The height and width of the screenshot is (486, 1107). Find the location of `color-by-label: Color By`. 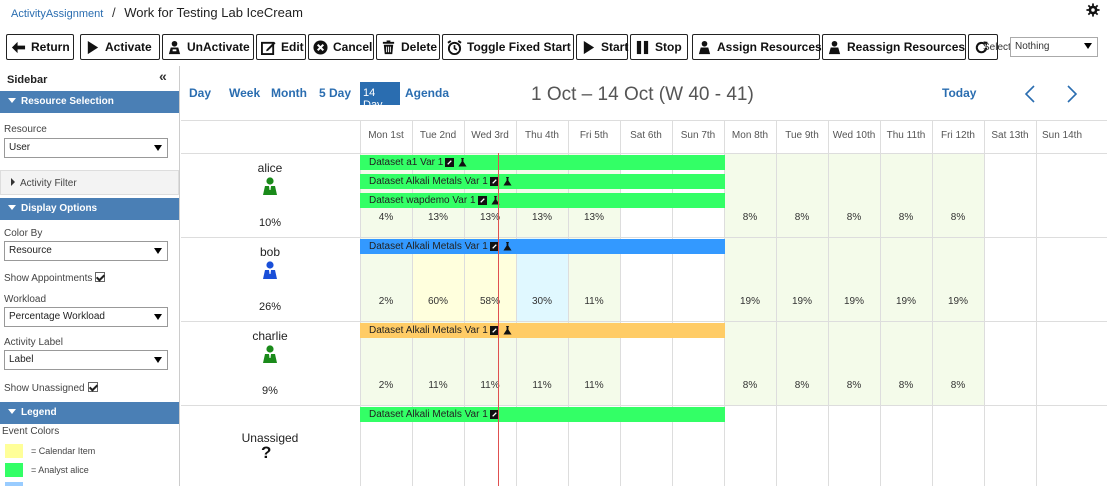

color-by-label: Color By is located at coordinates (23, 233).